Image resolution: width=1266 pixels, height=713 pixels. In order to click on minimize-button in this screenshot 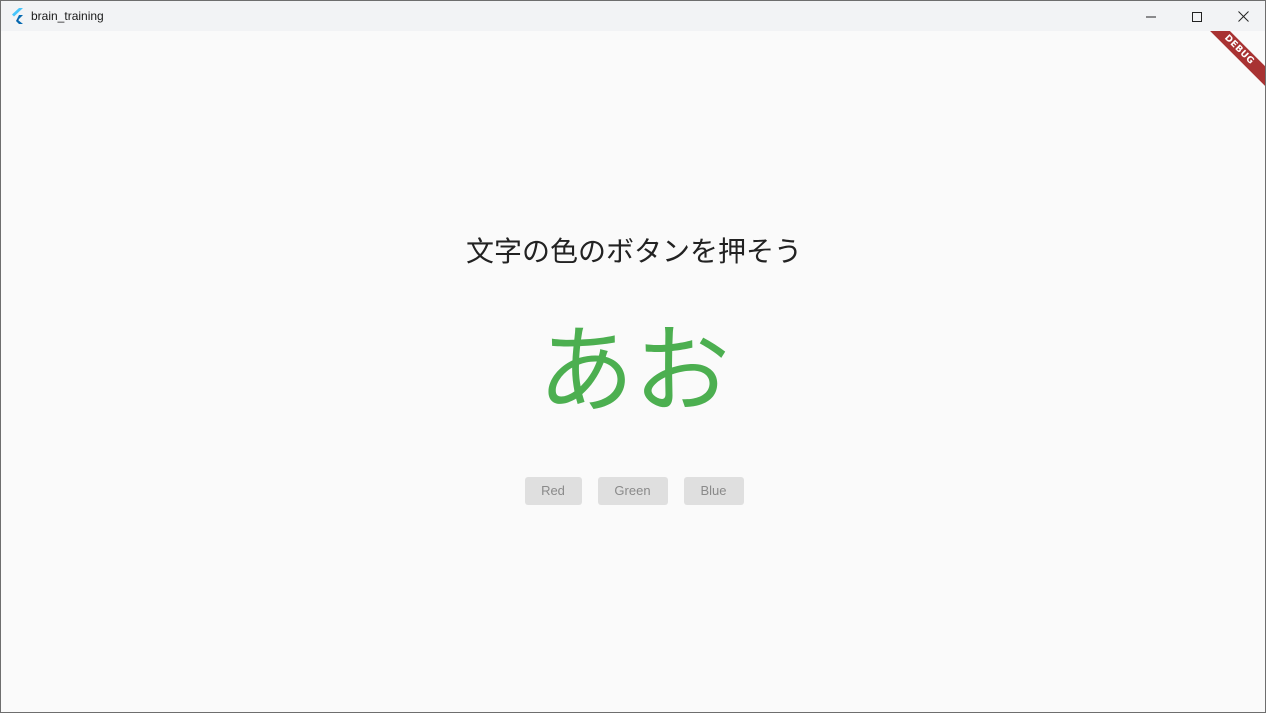, I will do `click(1151, 16)`.